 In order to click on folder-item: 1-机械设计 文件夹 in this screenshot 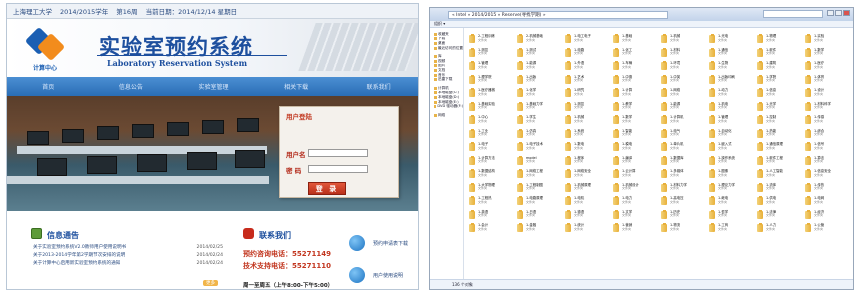, I will do `click(636, 188)`.